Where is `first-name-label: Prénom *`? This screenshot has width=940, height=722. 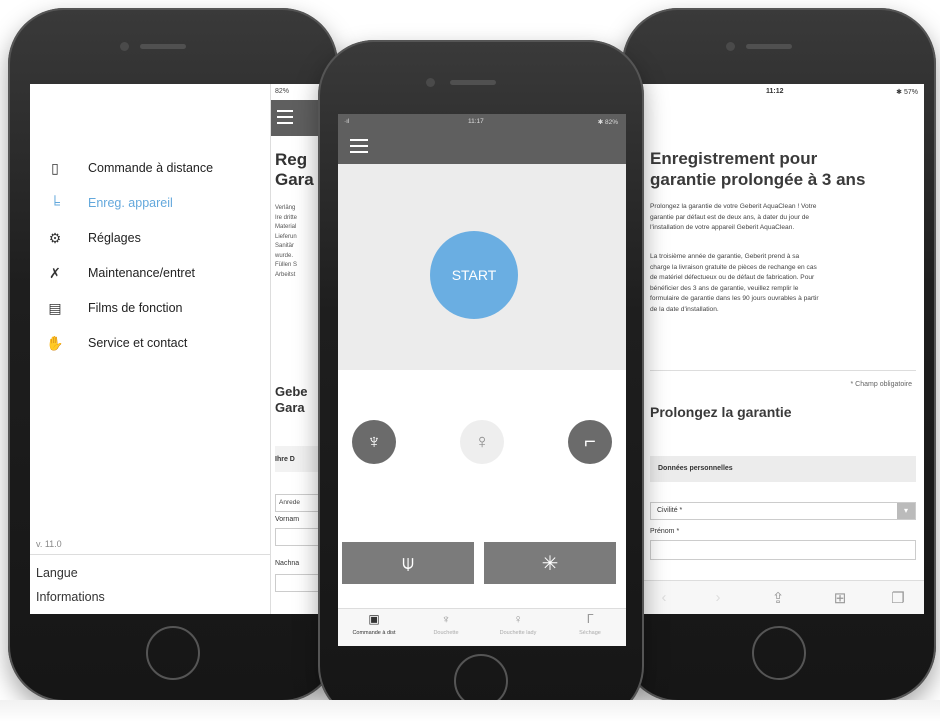 first-name-label: Prénom * is located at coordinates (665, 531).